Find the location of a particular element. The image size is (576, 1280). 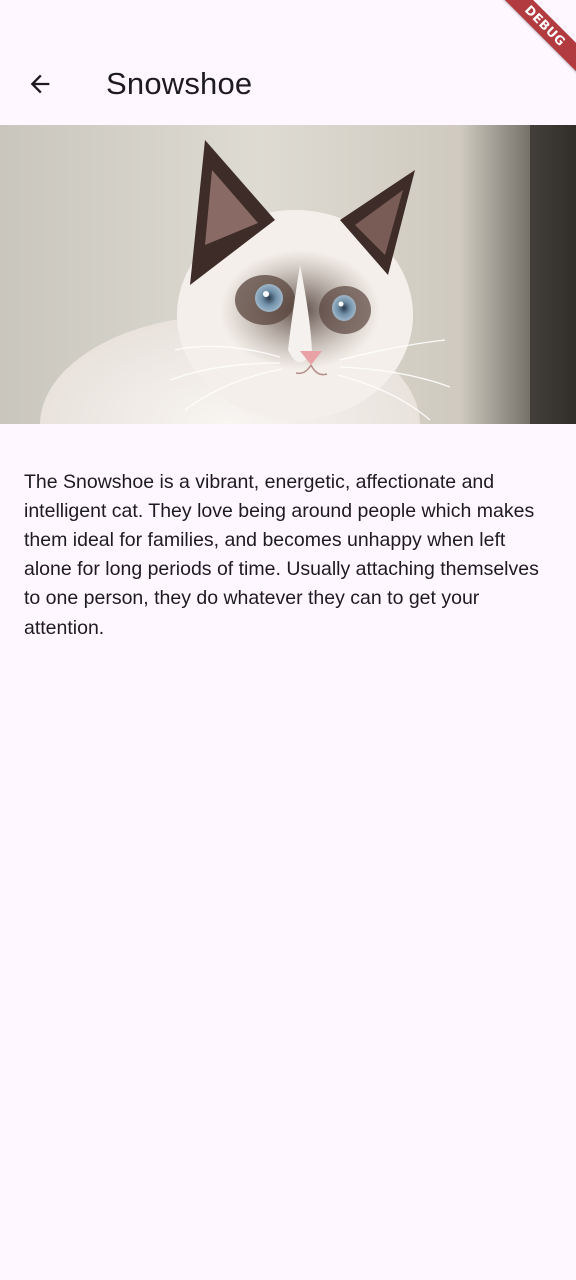

arrow-back-icon is located at coordinates (40, 84).